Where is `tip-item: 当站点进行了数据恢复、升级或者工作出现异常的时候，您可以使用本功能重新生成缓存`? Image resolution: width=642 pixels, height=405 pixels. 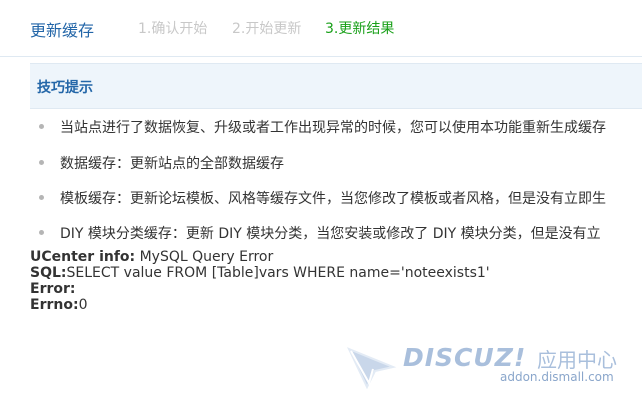 tip-item: 当站点进行了数据恢复、升级或者工作出现异常的时候，您可以使用本功能重新生成缓存 is located at coordinates (322, 127).